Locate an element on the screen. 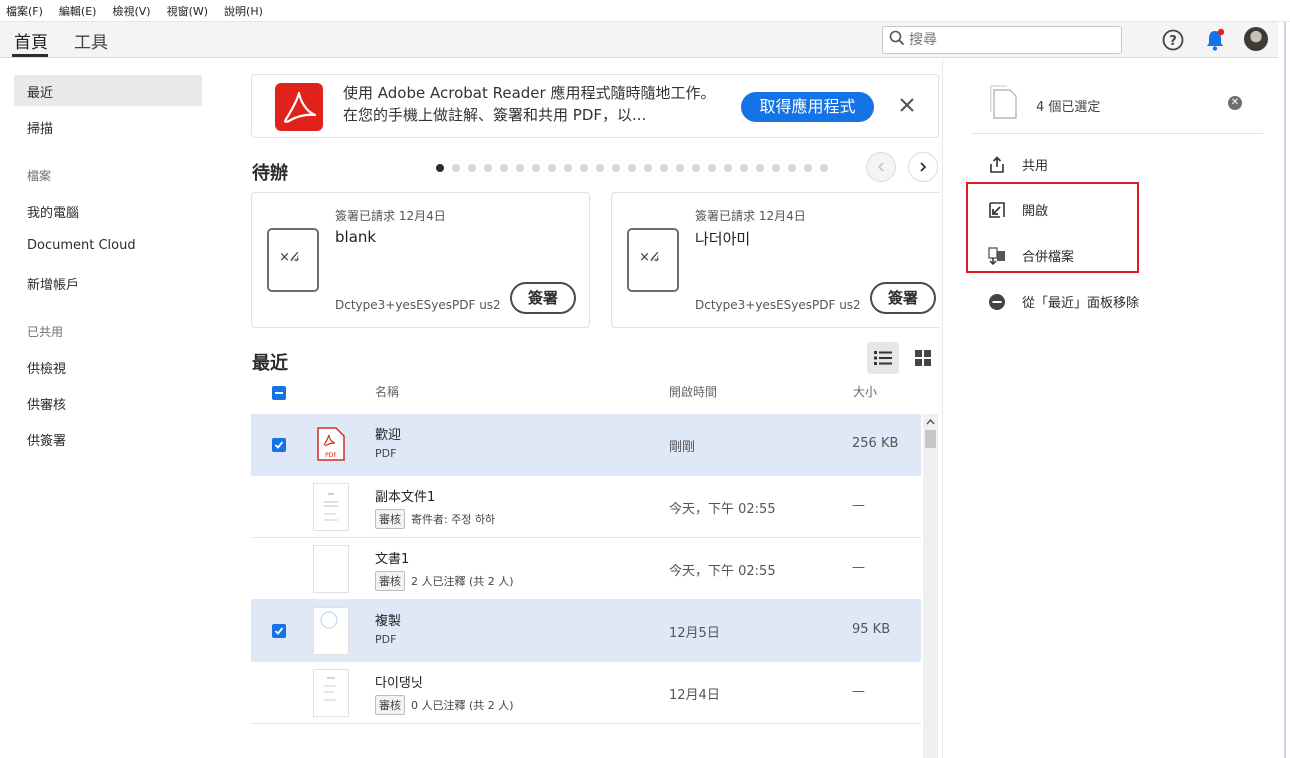 The image size is (1290, 758). file-meta: PDF is located at coordinates (385, 639).